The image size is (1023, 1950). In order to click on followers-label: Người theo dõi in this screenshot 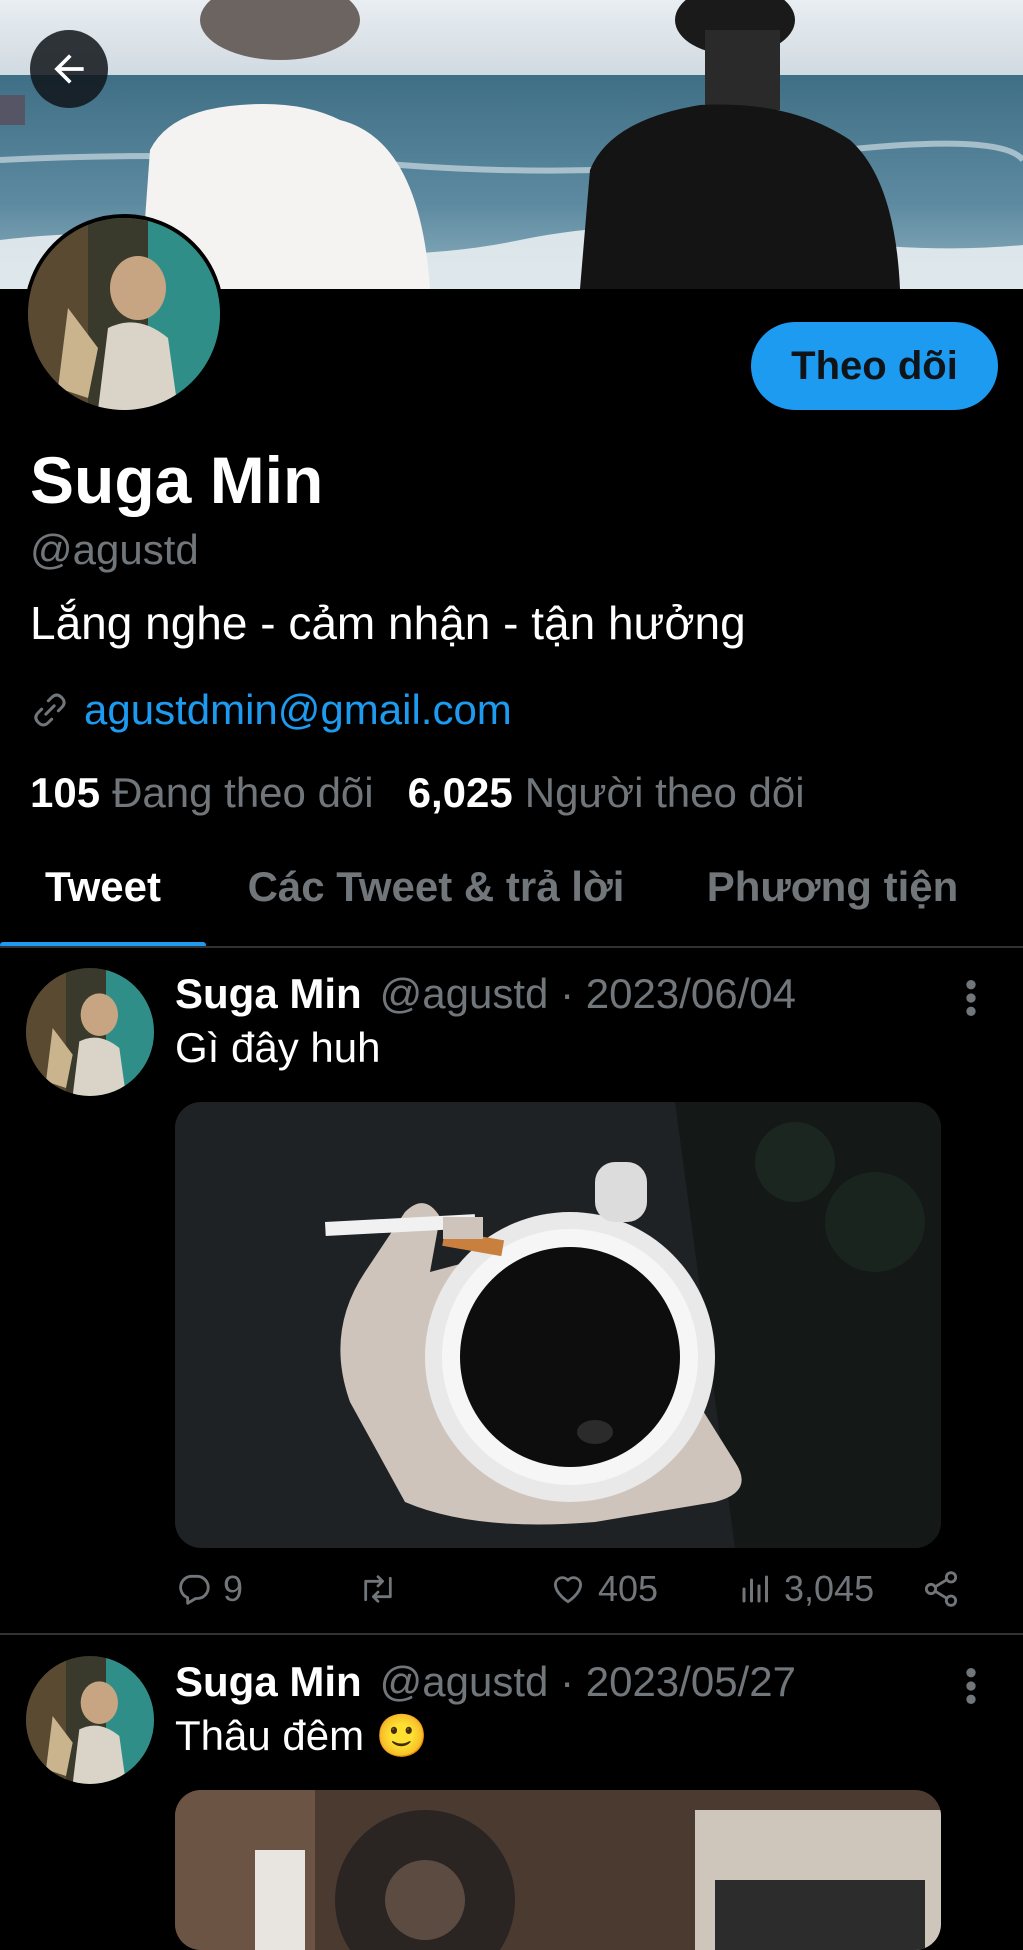, I will do `click(664, 792)`.